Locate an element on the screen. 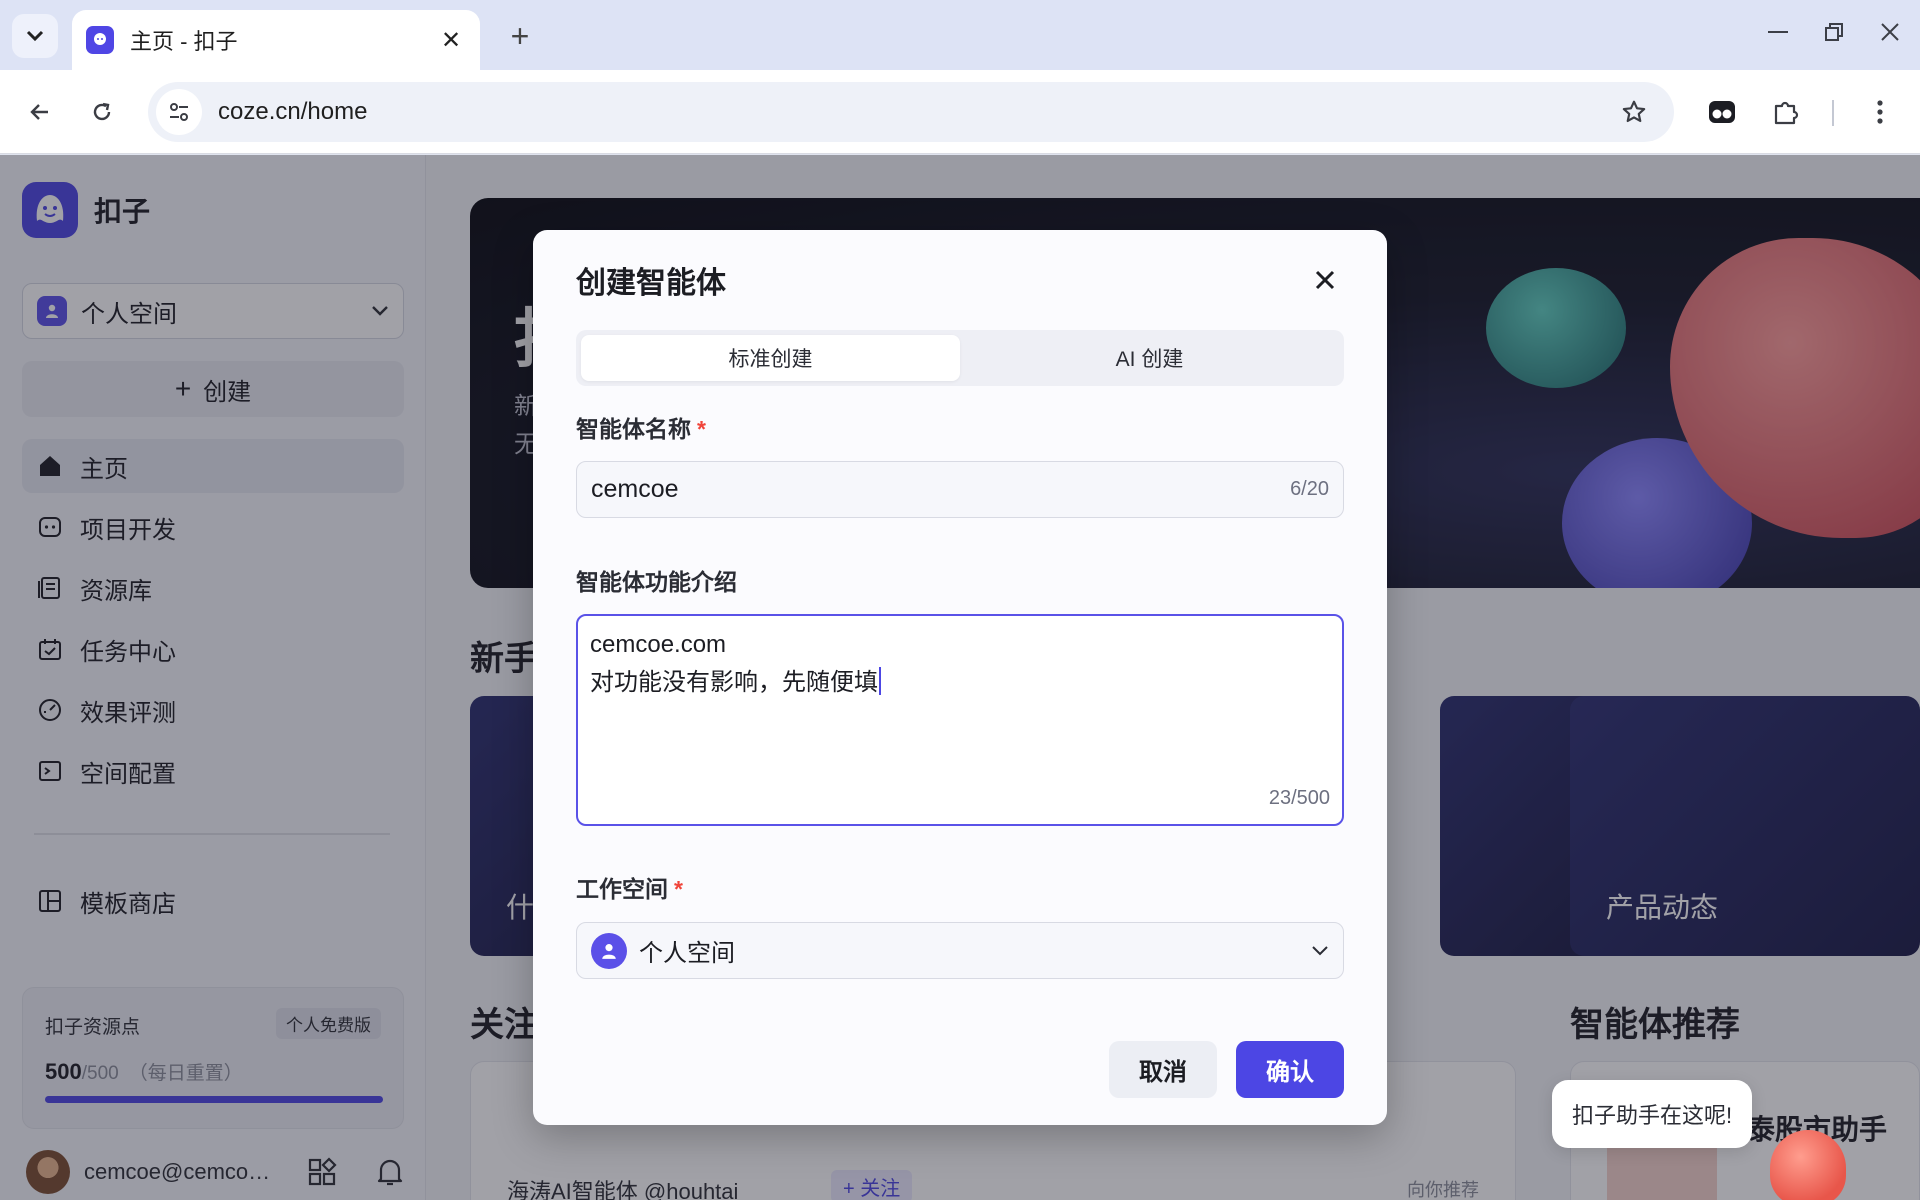 The height and width of the screenshot is (1200, 1920). minimize-icon is located at coordinates (1778, 32).